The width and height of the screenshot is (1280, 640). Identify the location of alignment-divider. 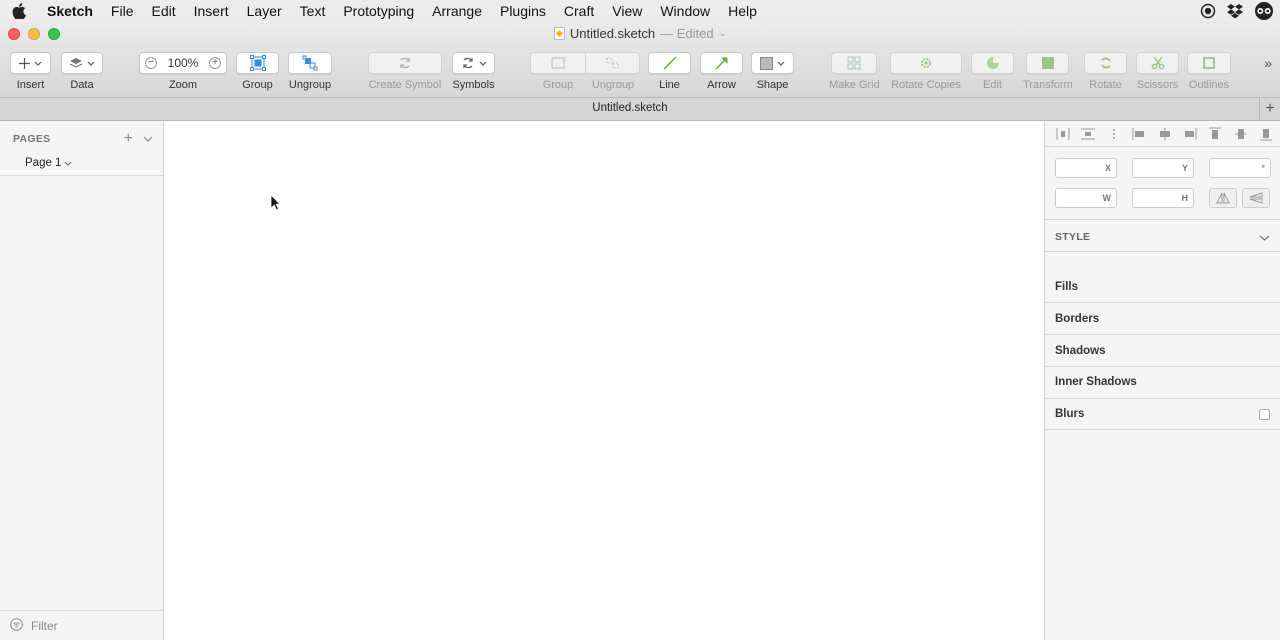
(1162, 146).